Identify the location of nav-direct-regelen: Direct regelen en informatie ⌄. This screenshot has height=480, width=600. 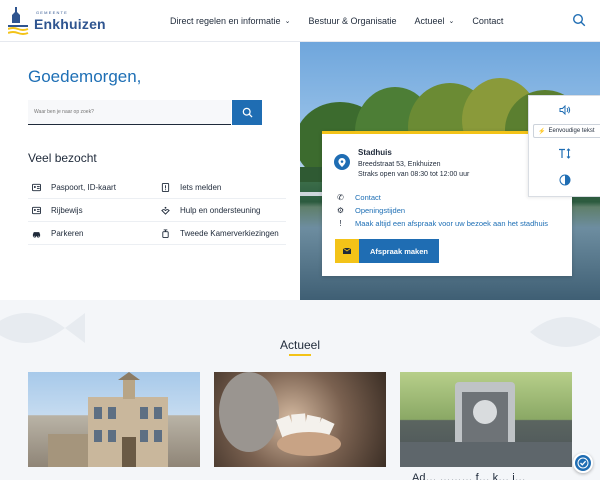
(230, 21).